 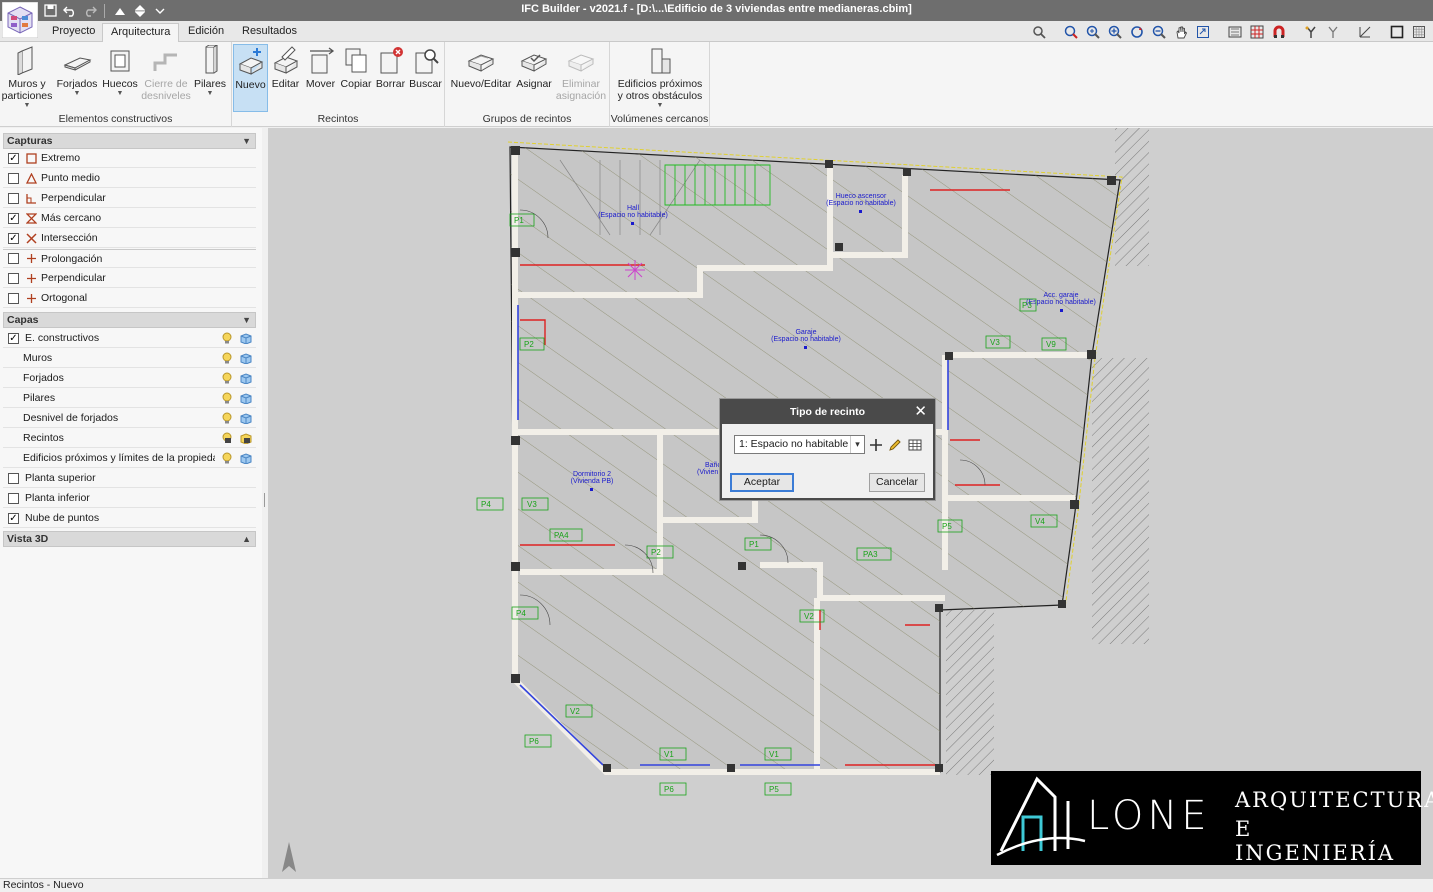 I want to click on capture-row-prolongacion: Prolongación, so click(x=129, y=258).